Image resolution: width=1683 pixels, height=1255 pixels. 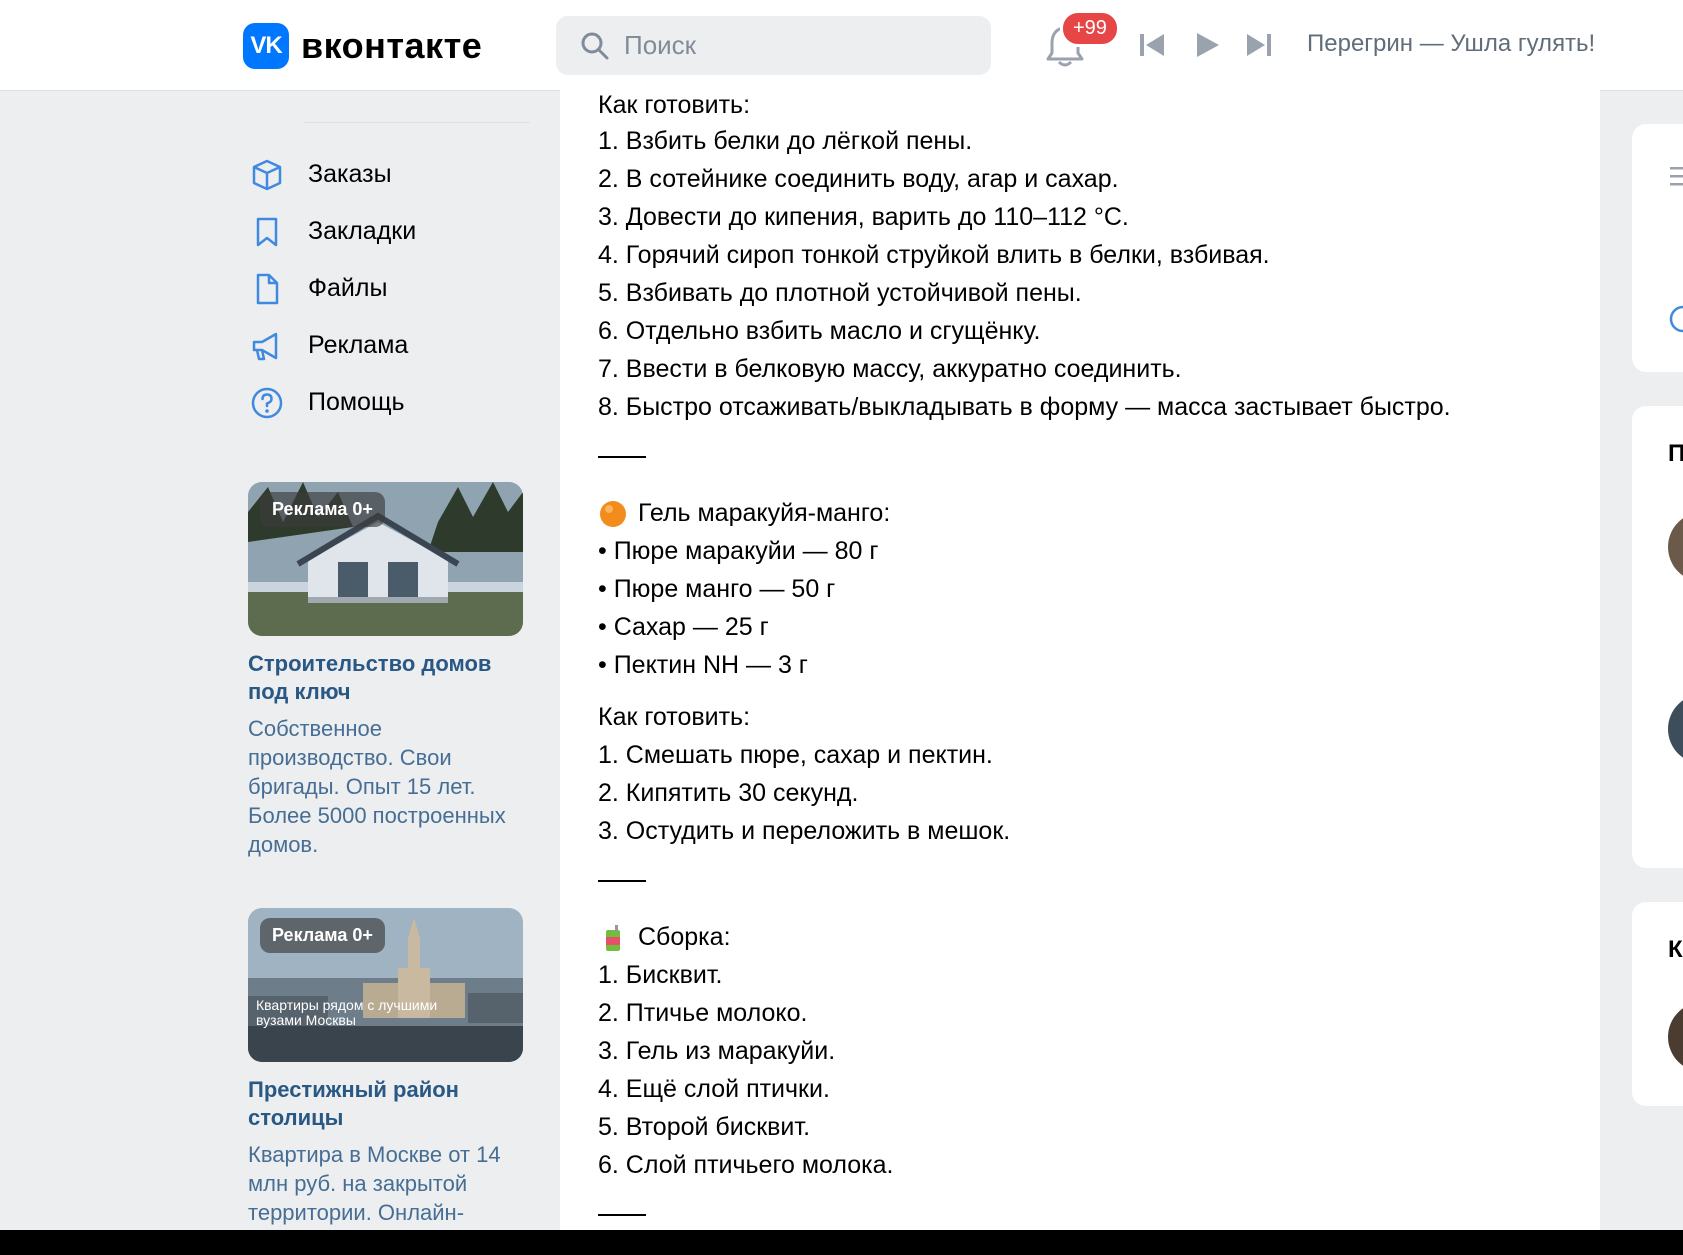 I want to click on nav-item-label: Файлы, so click(x=348, y=288).